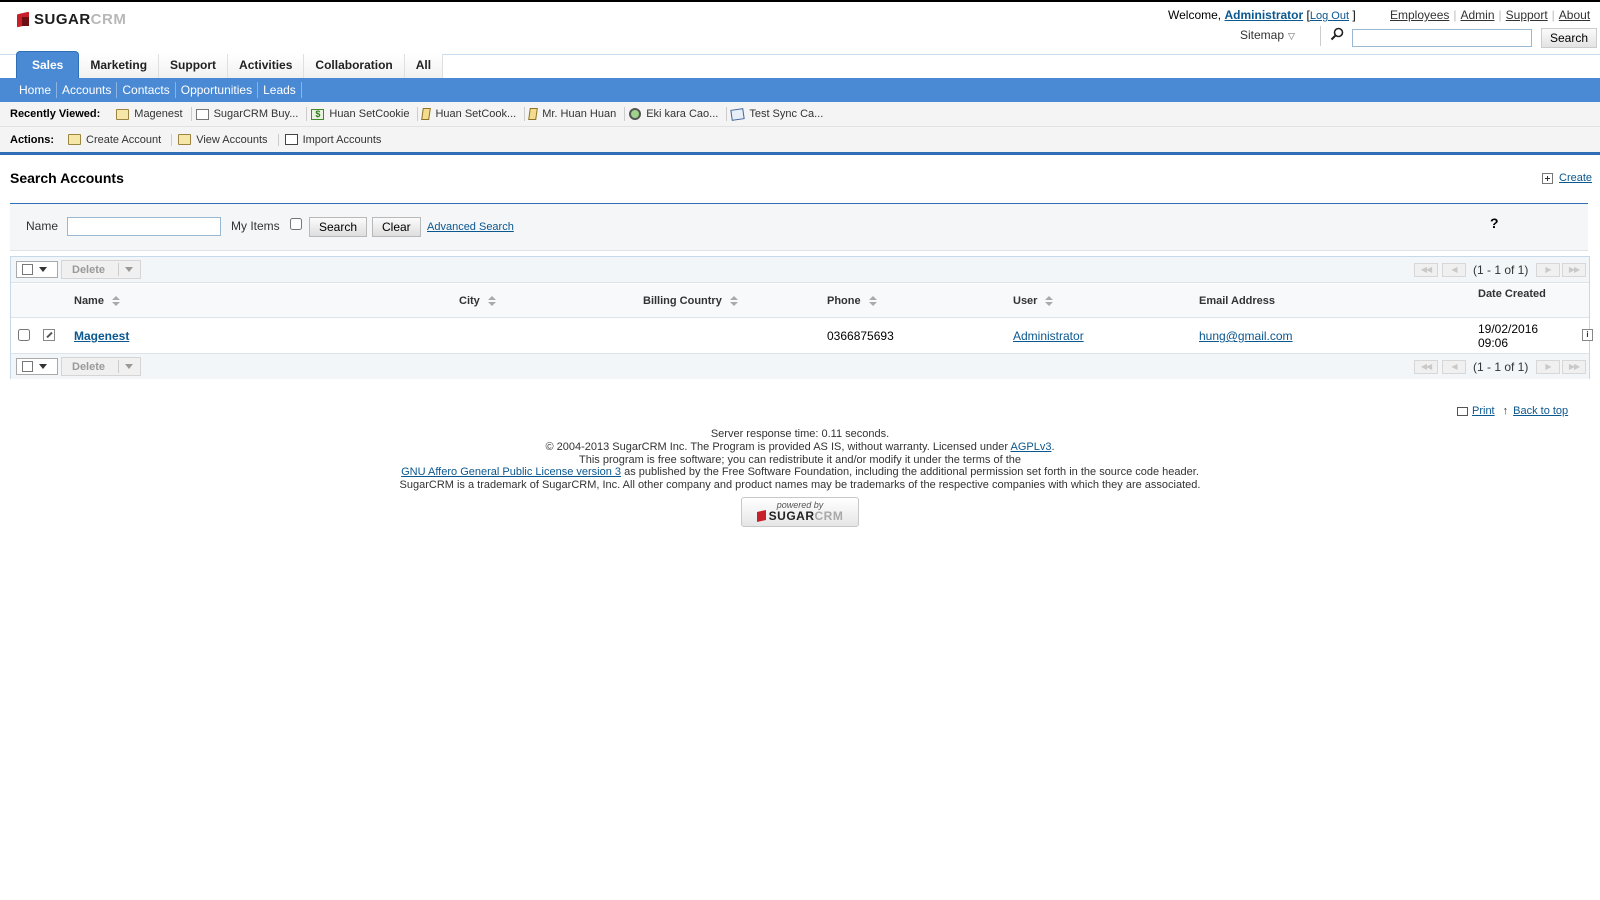 The width and height of the screenshot is (1600, 900). Describe the element at coordinates (1569, 38) in the screenshot. I see `global-search-button: Search` at that location.